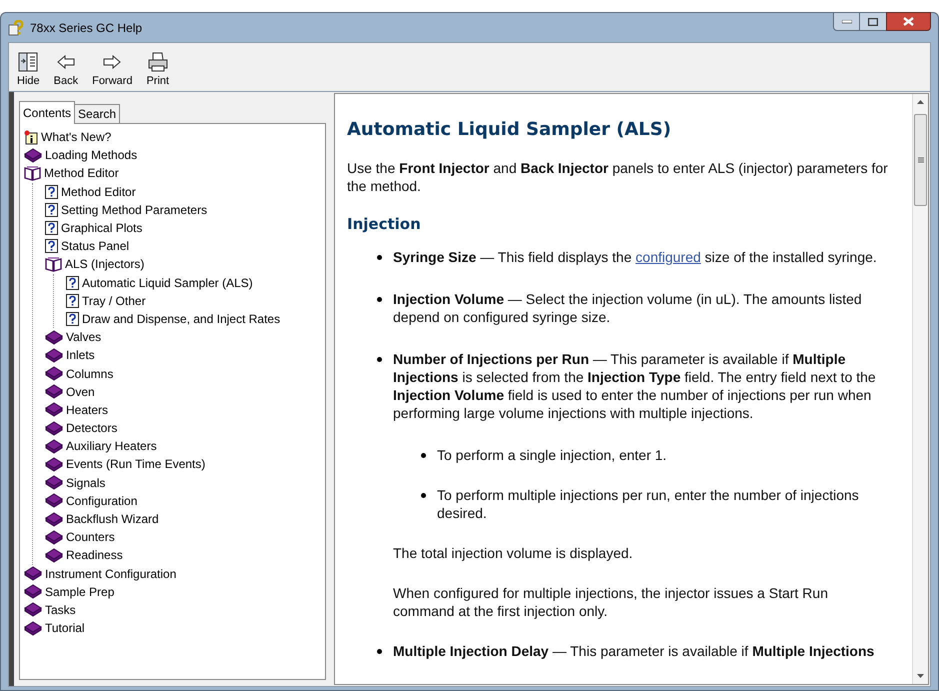 The width and height of the screenshot is (939, 691). I want to click on close-icon, so click(908, 21).